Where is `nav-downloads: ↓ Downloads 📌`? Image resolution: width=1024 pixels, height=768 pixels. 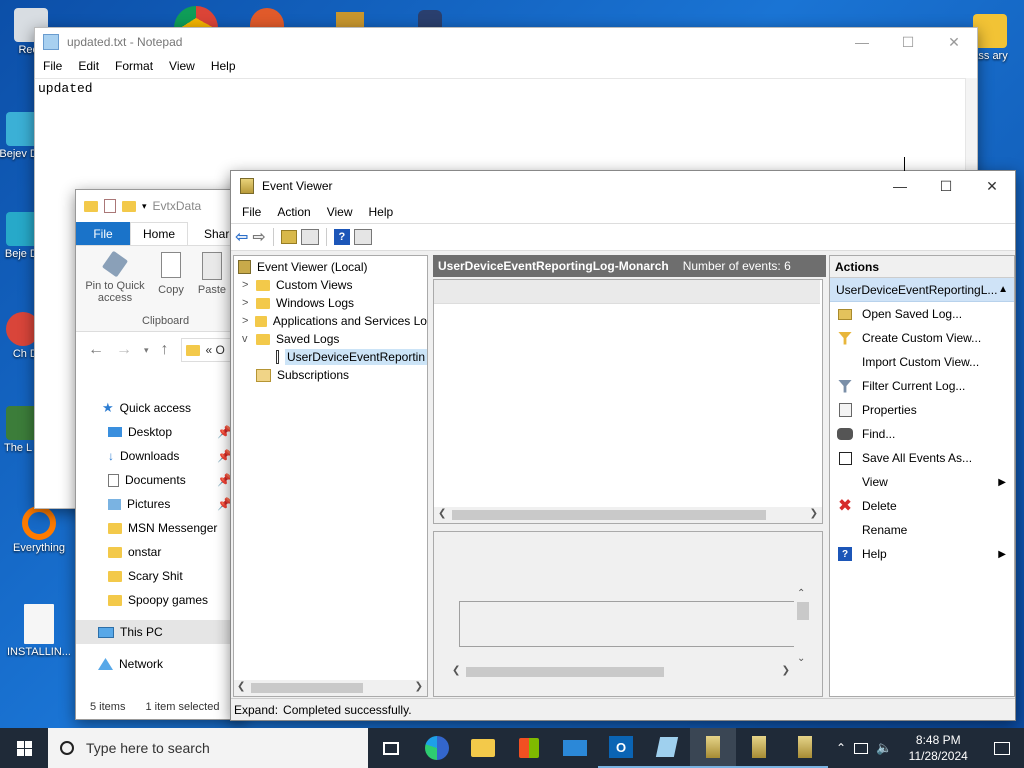
nav-downloads: ↓ Downloads 📌 is located at coordinates (161, 456).